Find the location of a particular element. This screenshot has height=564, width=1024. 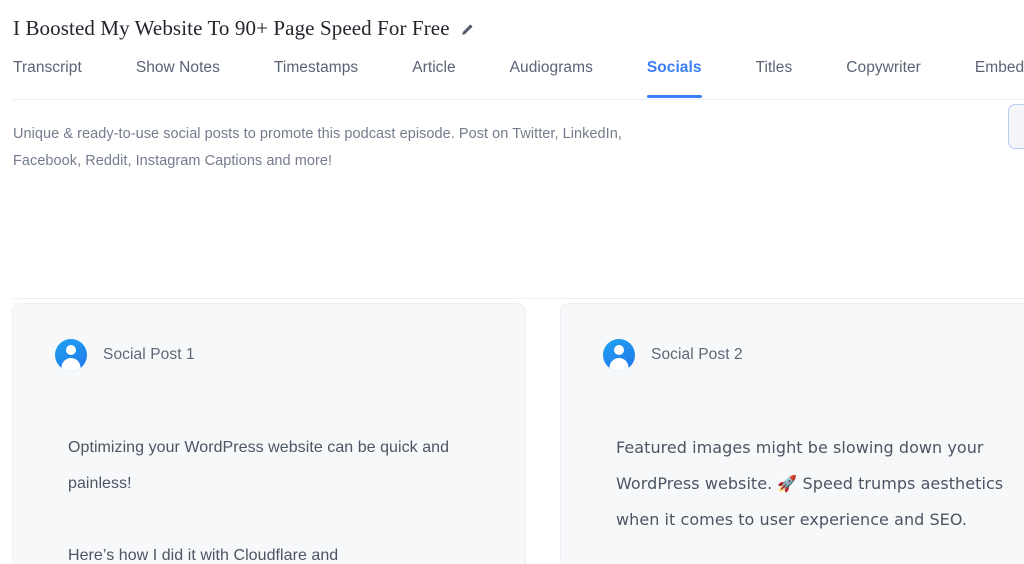

tab-label: Socials is located at coordinates (674, 67).